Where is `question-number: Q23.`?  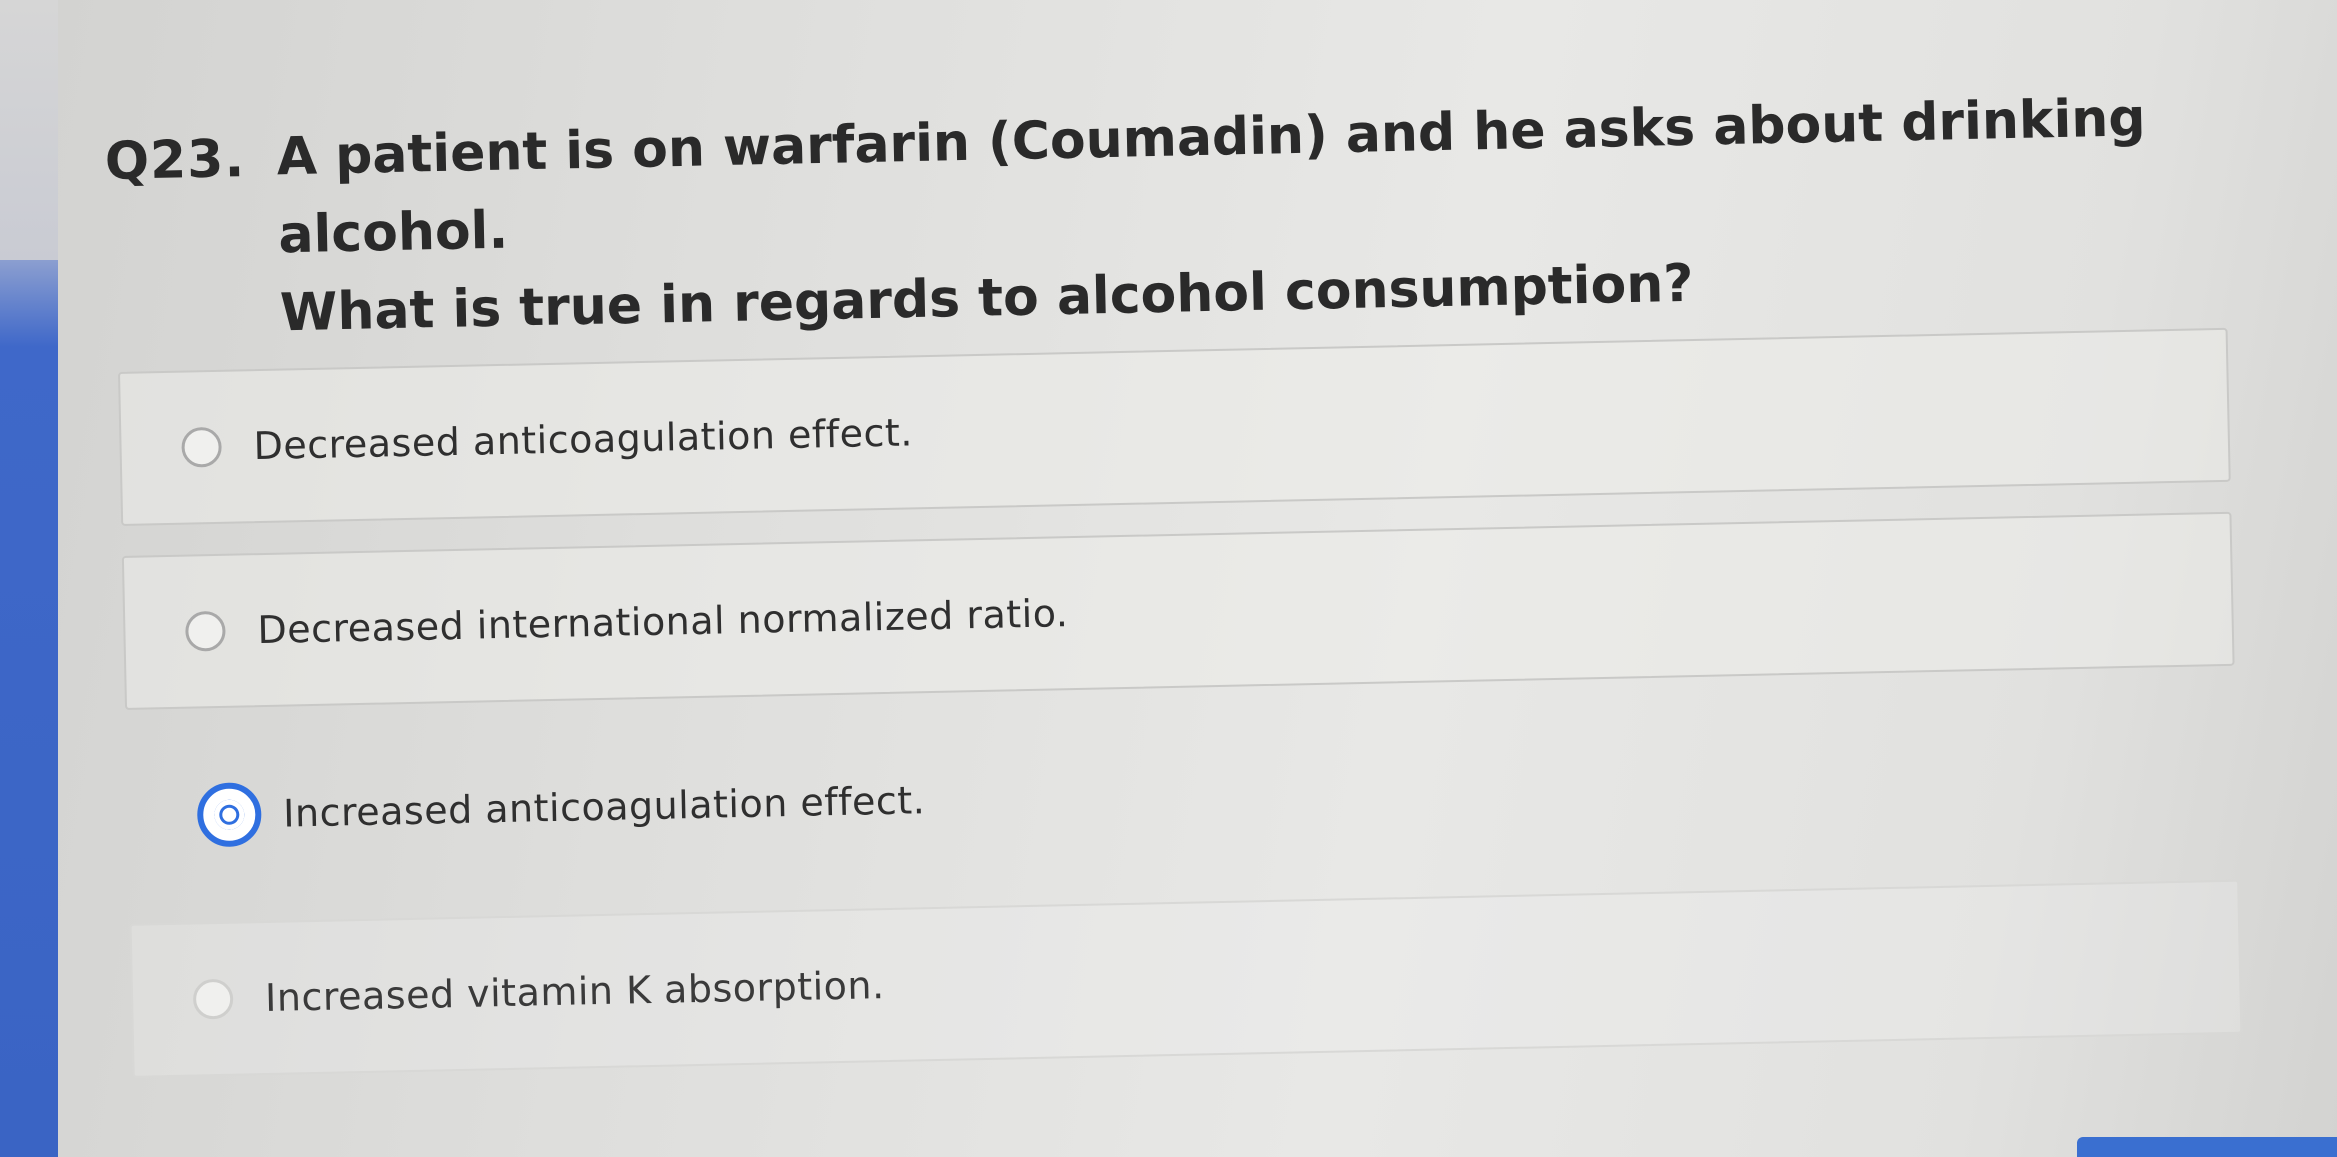
question-number: Q23. is located at coordinates (175, 160).